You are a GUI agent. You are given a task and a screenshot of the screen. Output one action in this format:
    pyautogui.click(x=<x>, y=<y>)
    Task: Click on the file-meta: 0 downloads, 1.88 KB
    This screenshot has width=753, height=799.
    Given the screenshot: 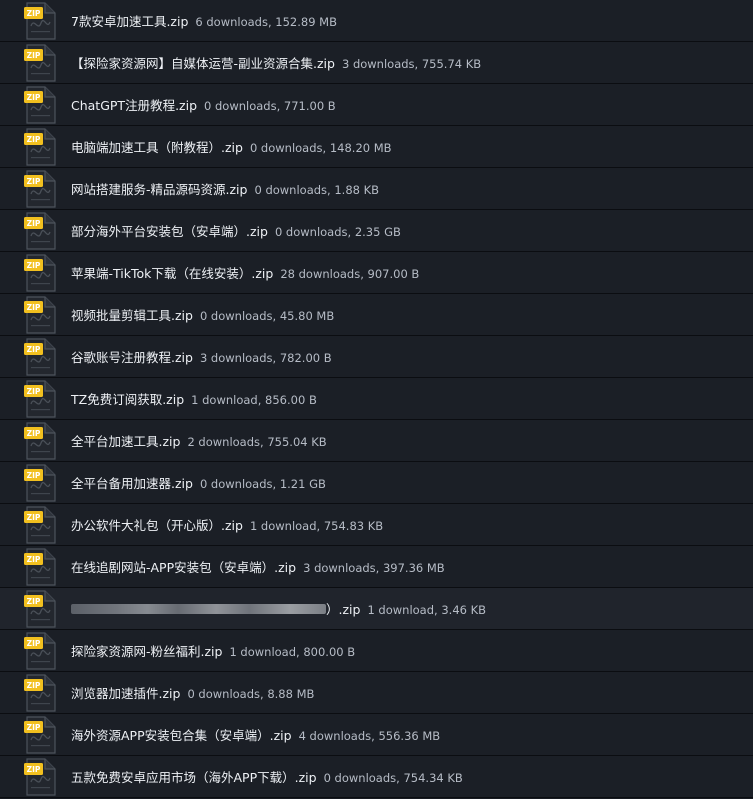 What is the action you would take?
    pyautogui.click(x=317, y=190)
    